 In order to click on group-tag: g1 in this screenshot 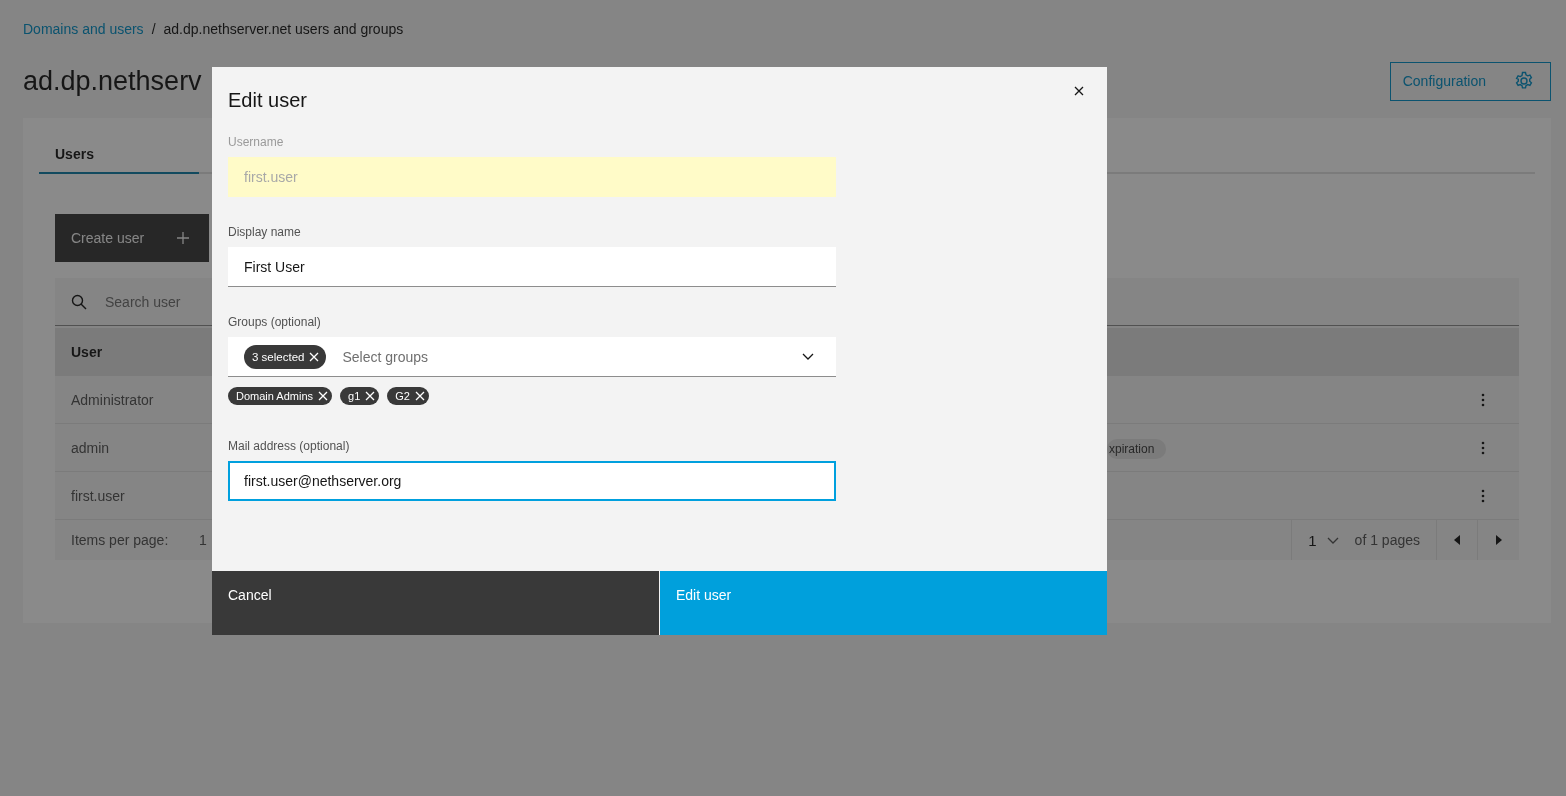, I will do `click(360, 396)`.